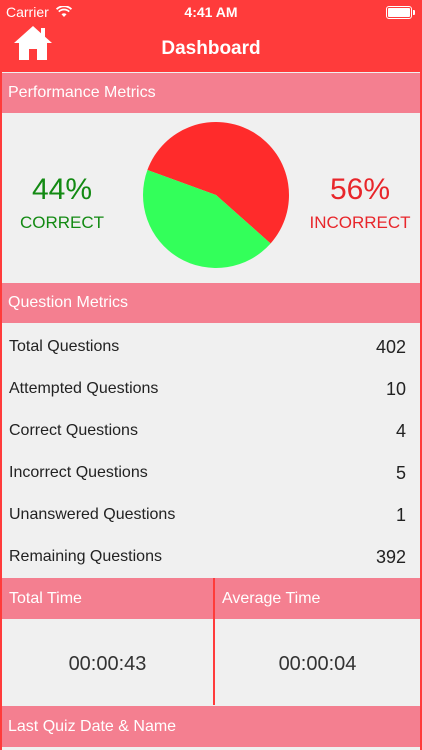  What do you see at coordinates (211, 557) in the screenshot?
I see `metric-row-remaining: Remaining Questions 392` at bounding box center [211, 557].